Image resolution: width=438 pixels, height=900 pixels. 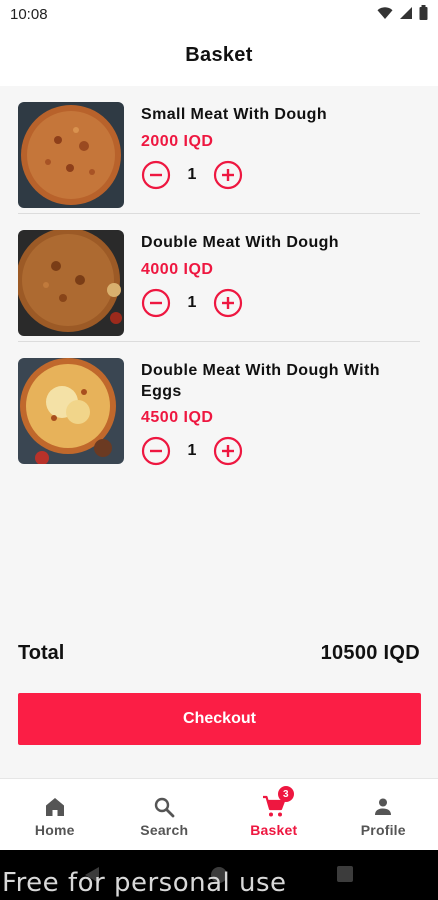 I want to click on basket-item: Double Meat With Dough 4000 IQD 1, so click(x=219, y=278).